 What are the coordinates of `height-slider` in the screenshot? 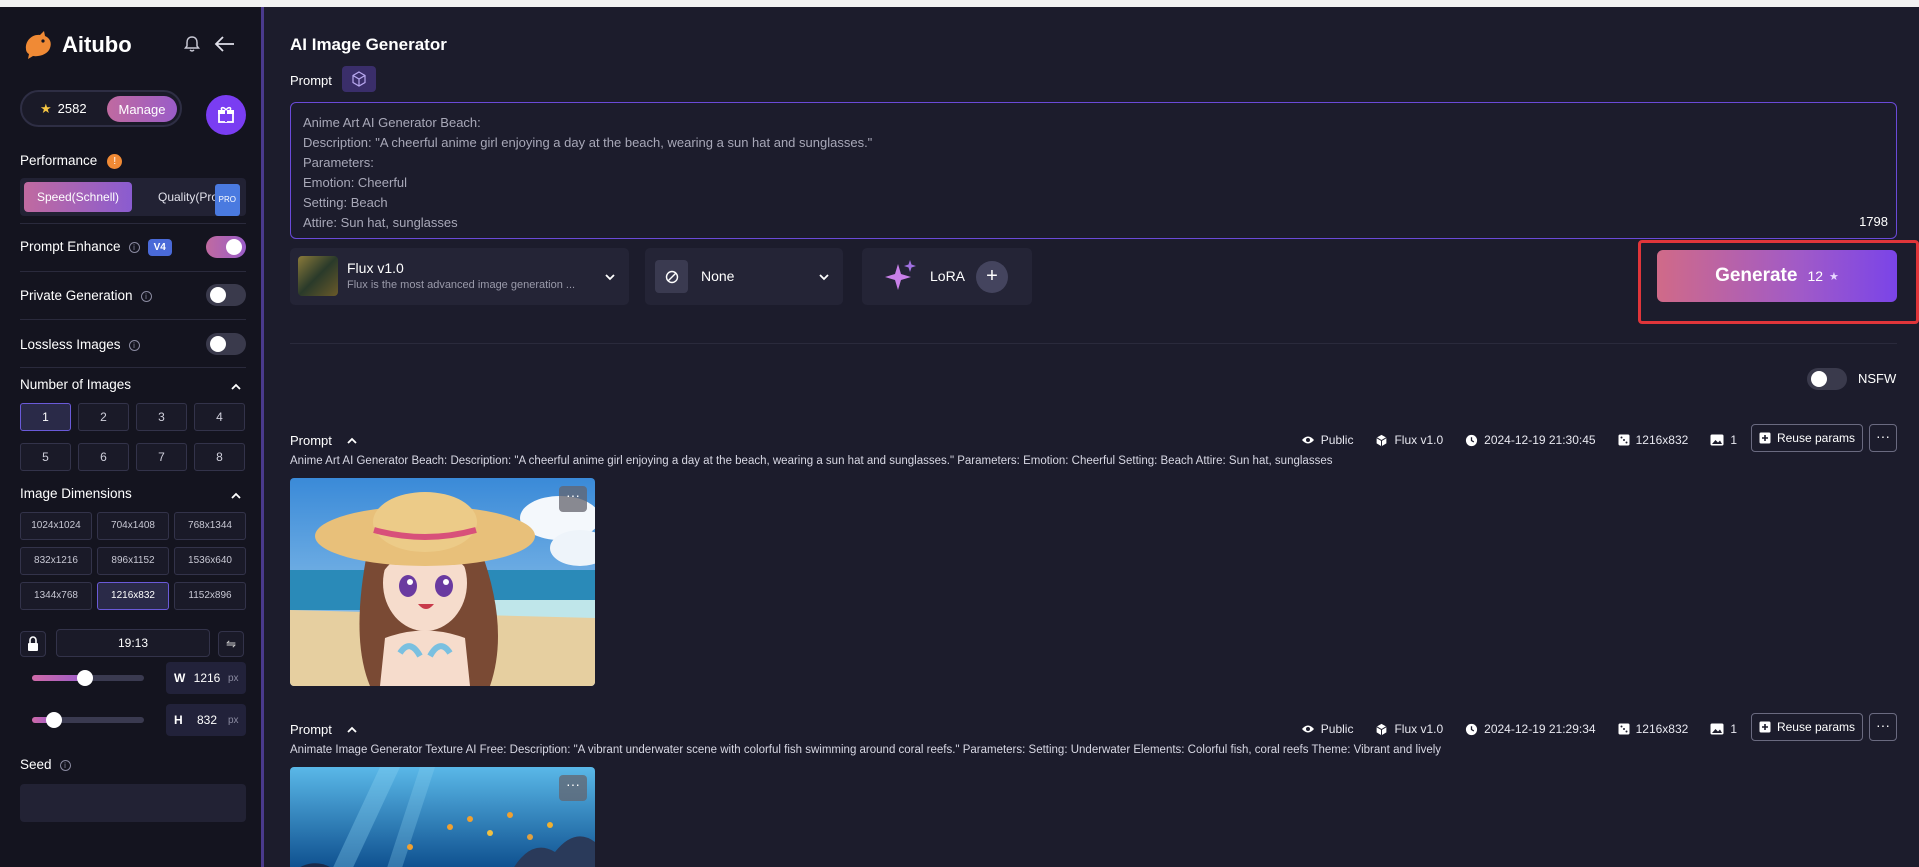 It's located at (88, 720).